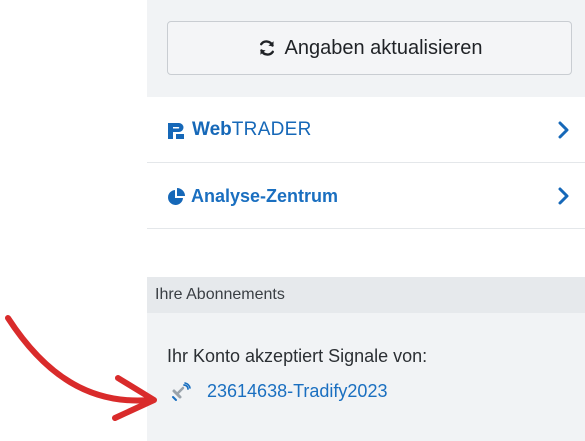 The image size is (585, 441). Describe the element at coordinates (176, 197) in the screenshot. I see `pie-chart-icon` at that location.